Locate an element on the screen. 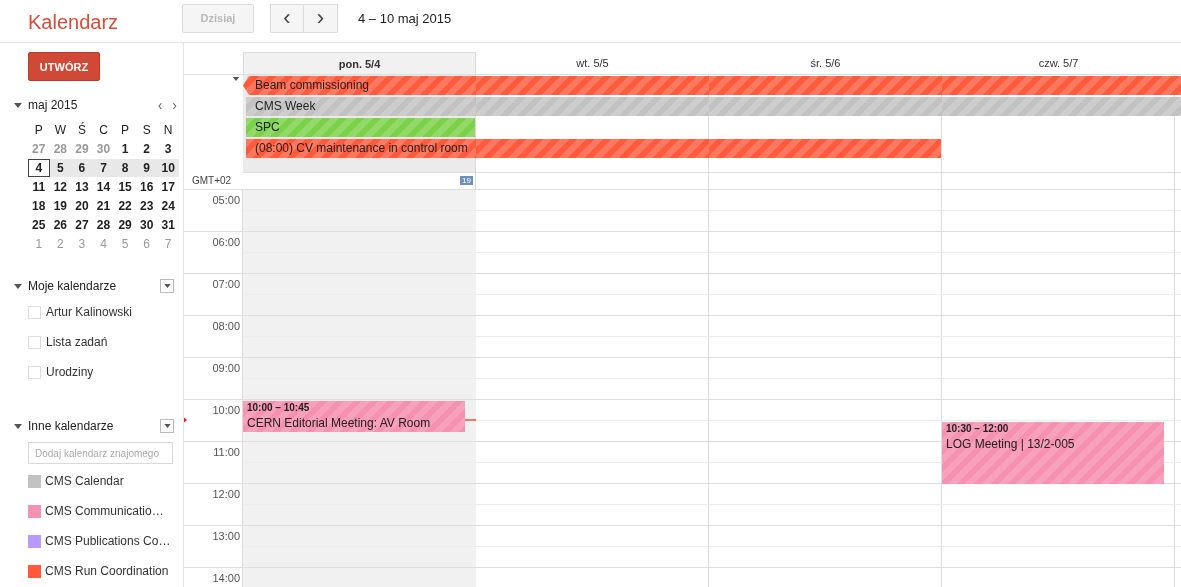 This screenshot has height=587, width=1181. hour-label: 09:00 is located at coordinates (226, 368).